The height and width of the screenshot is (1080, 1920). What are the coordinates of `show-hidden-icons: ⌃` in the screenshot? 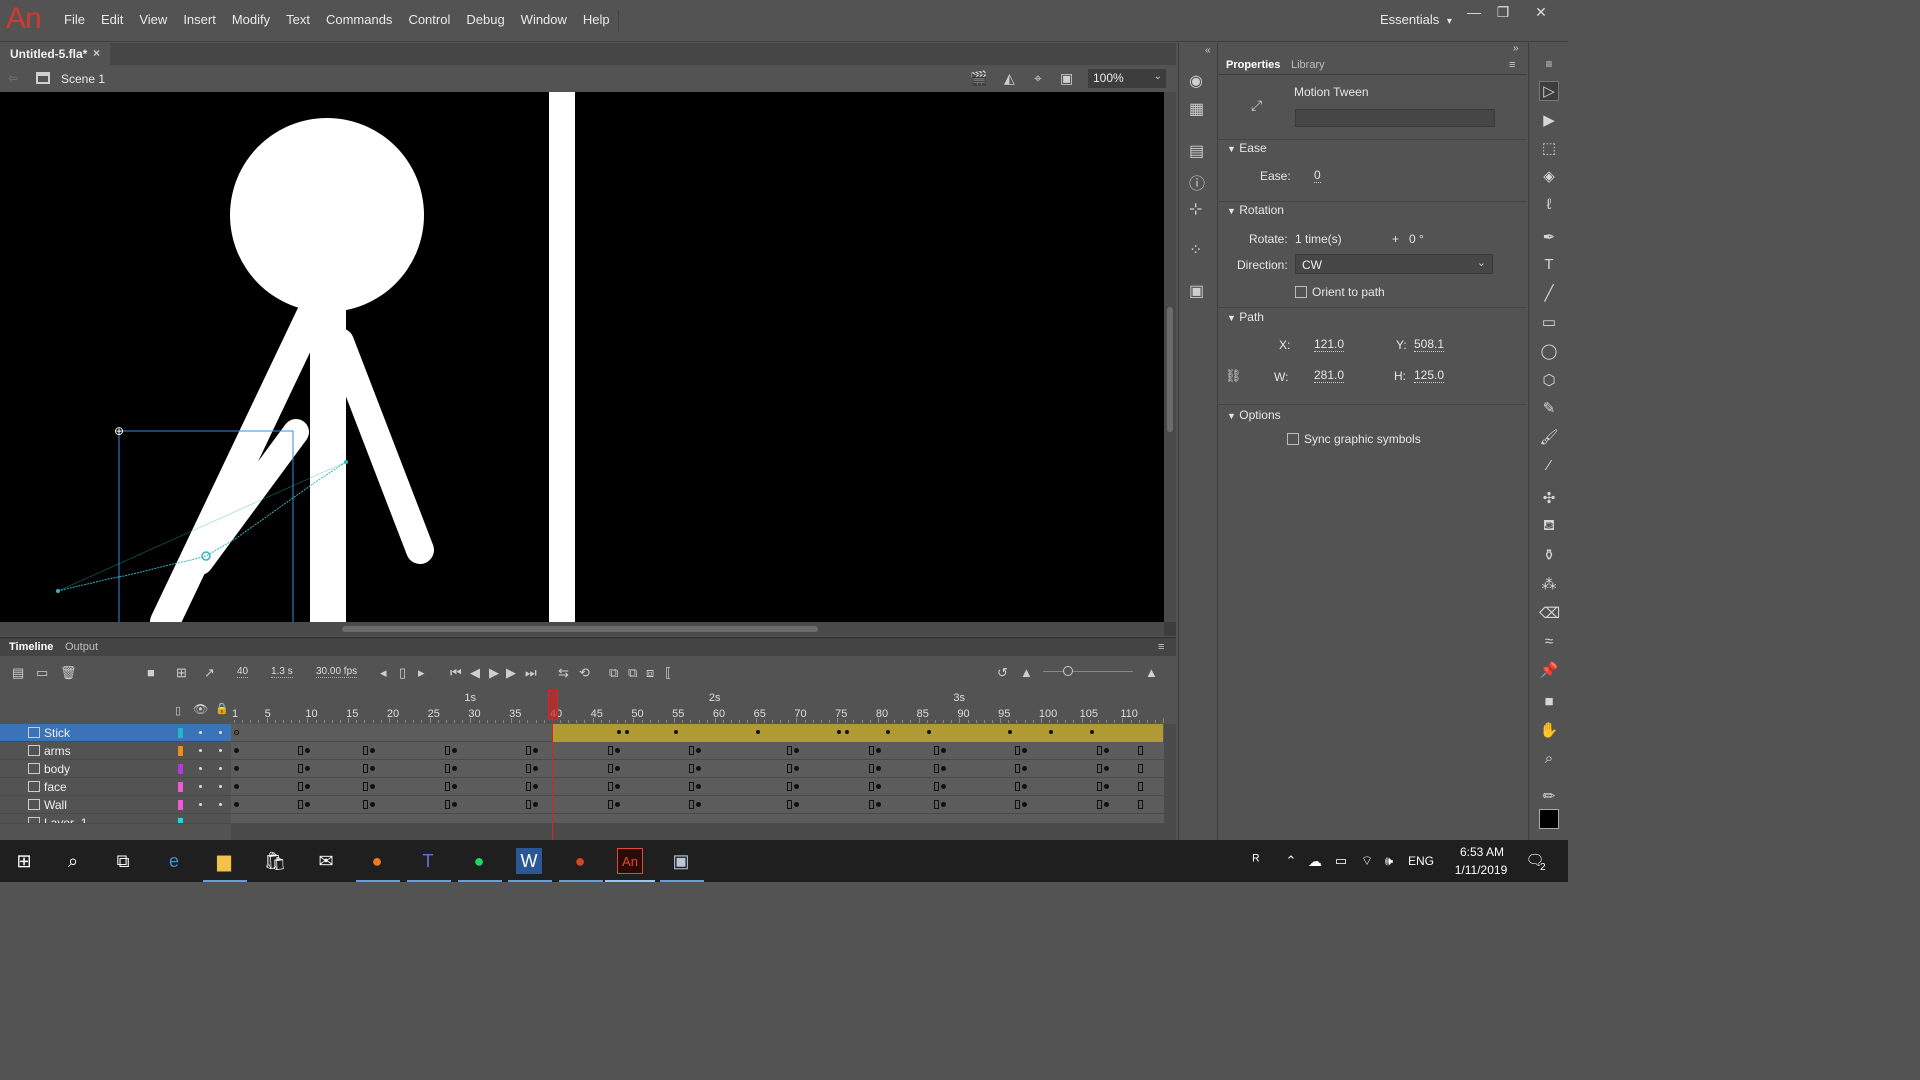 It's located at (1291, 861).